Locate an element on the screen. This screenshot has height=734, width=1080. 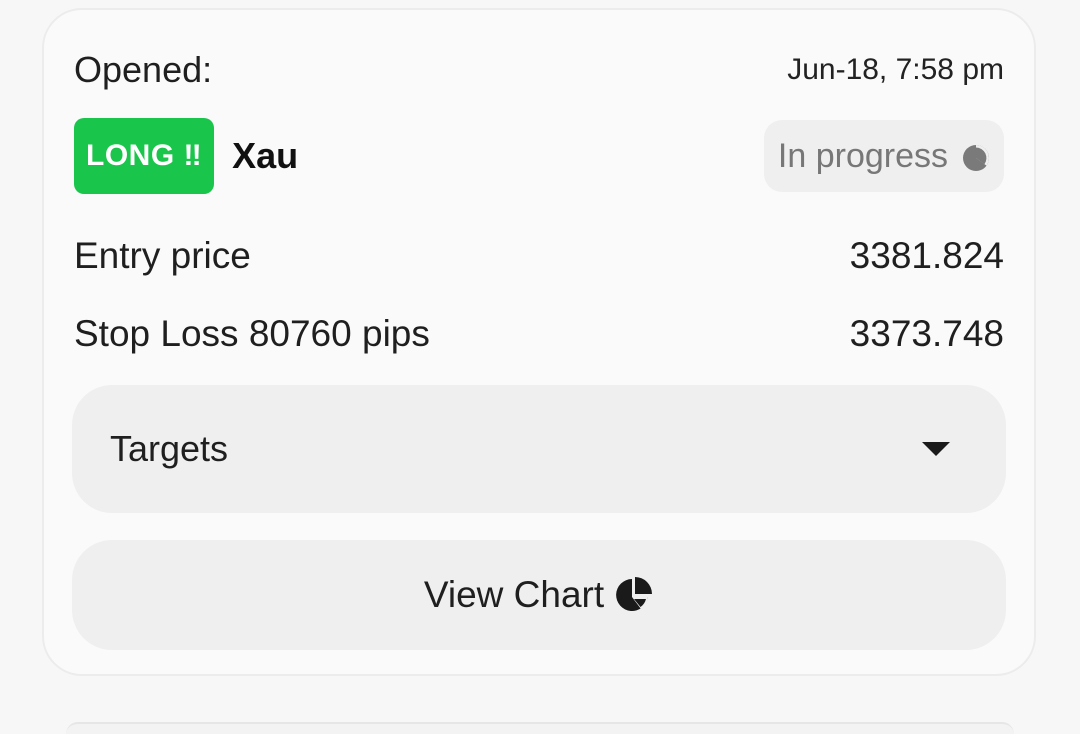
chevron-down-icon is located at coordinates (936, 449).